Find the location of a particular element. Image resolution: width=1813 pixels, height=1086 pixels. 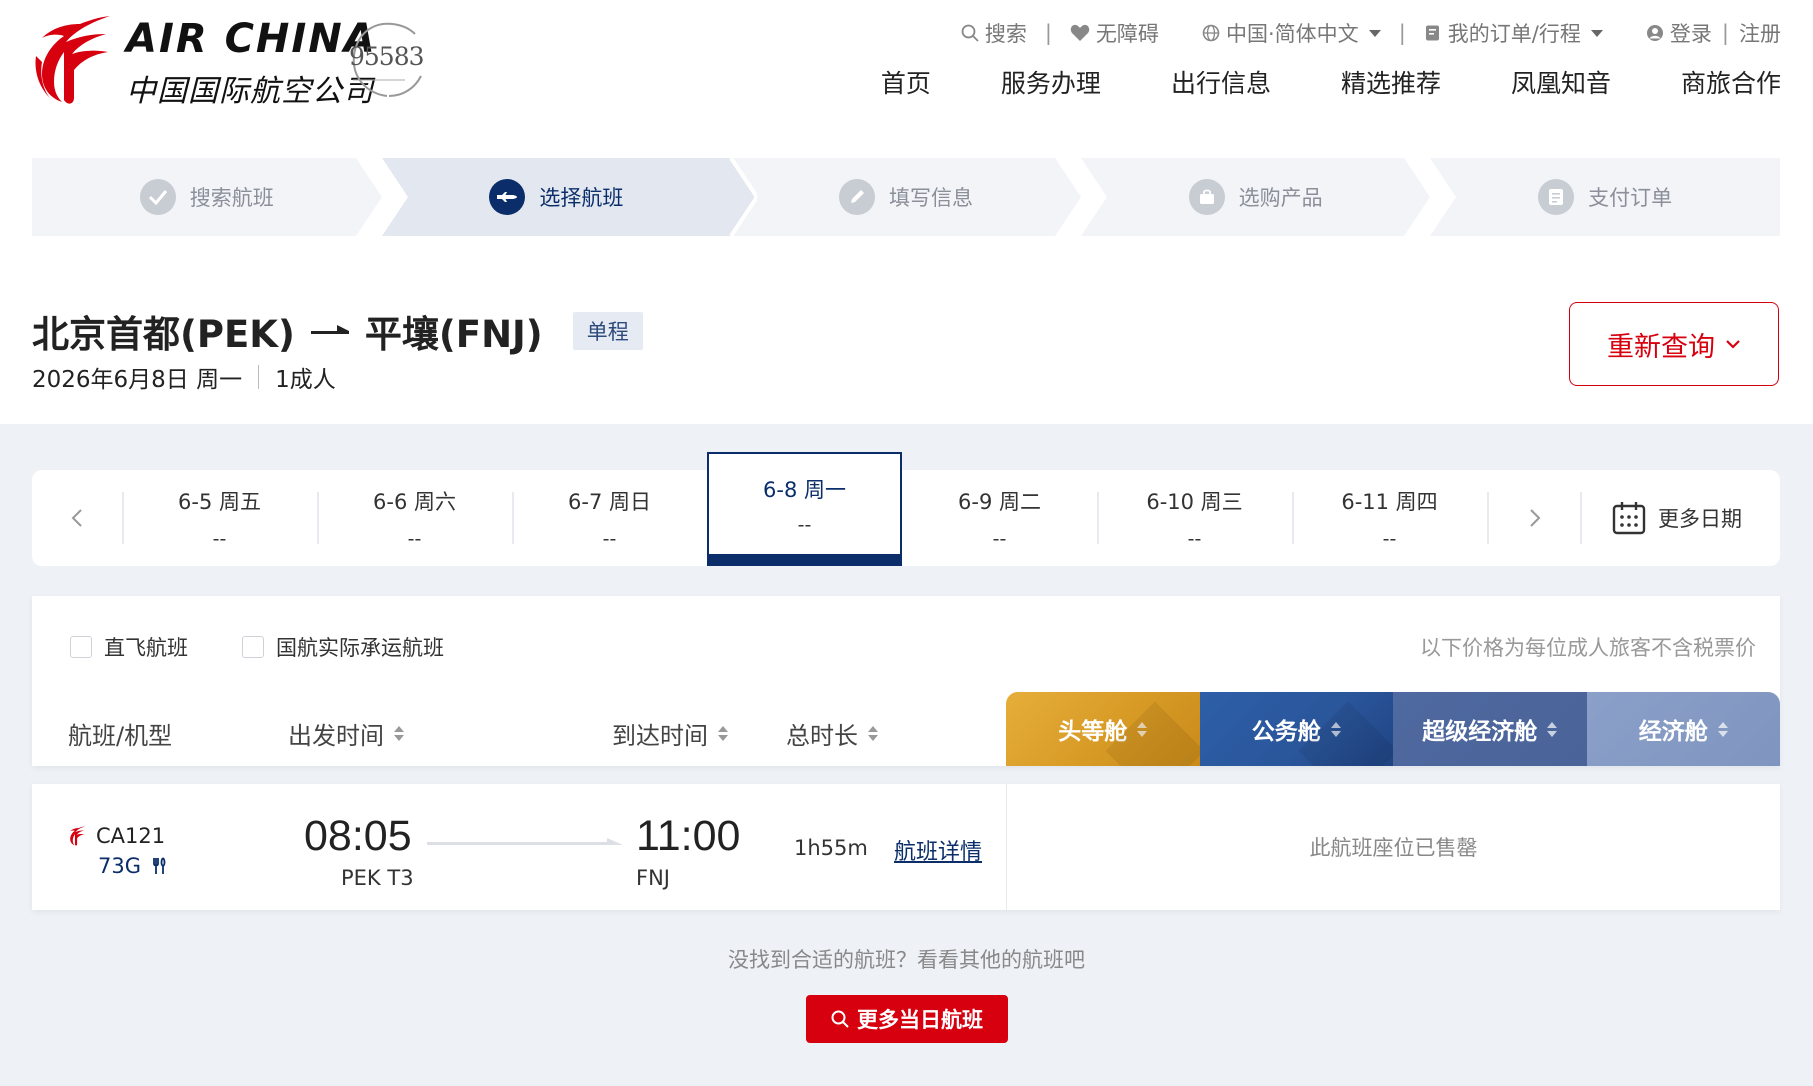

more-flights-button: 更多当日航班 is located at coordinates (907, 1019).